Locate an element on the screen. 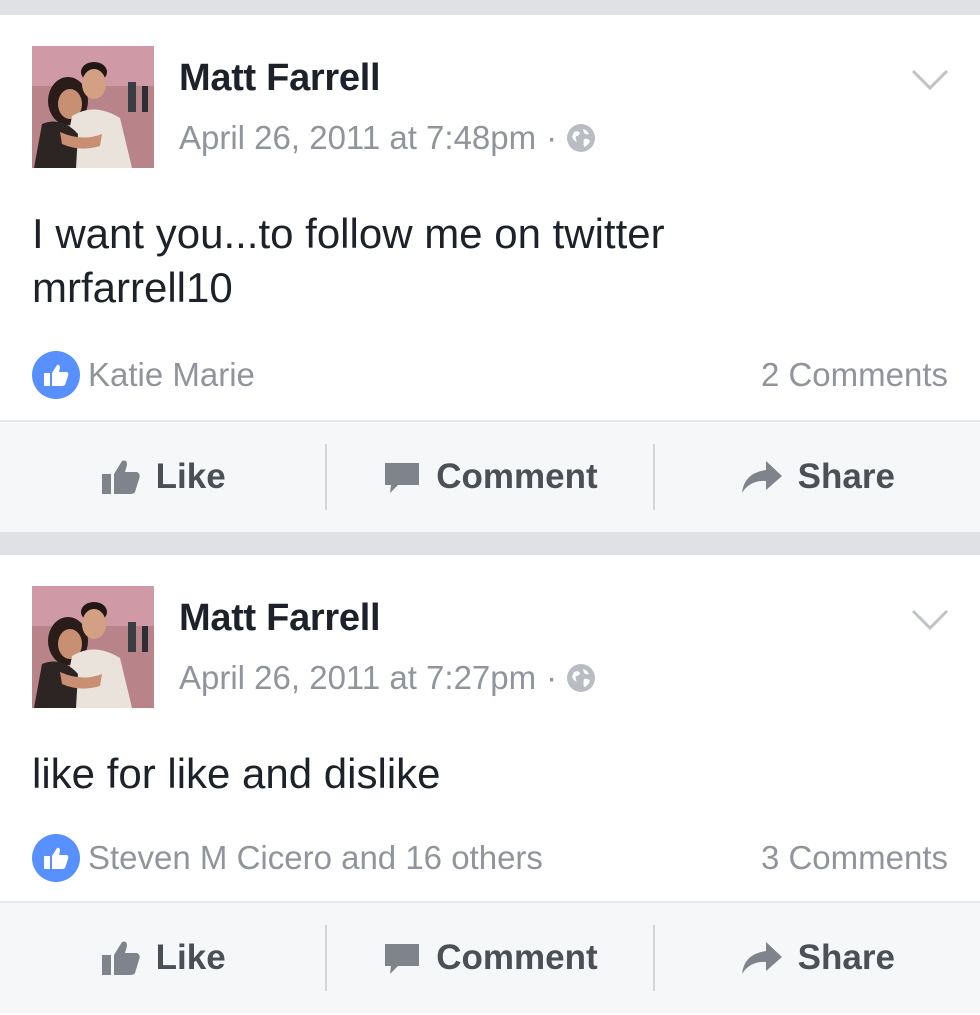 The width and height of the screenshot is (980, 1015). likes-summary: Steven M Cicero and 16 others is located at coordinates (287, 858).